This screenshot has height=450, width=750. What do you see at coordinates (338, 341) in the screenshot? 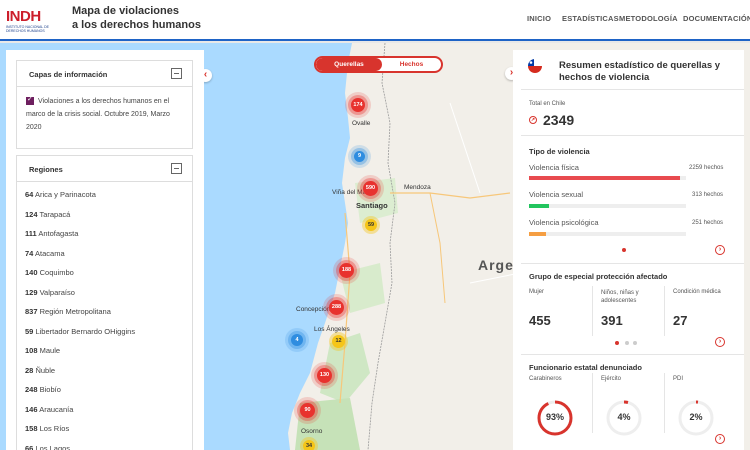
I see `cluster-marker: 12` at bounding box center [338, 341].